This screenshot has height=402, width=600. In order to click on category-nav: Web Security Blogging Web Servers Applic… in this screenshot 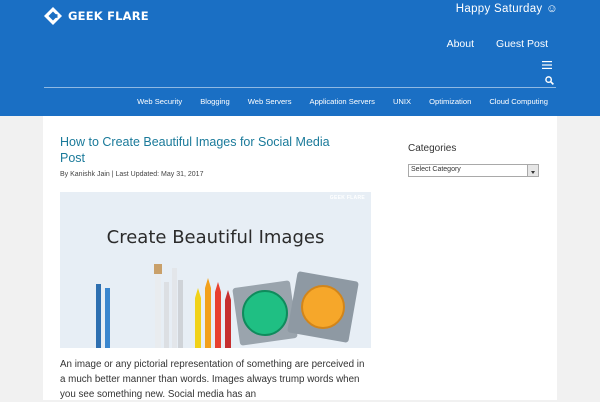, I will do `click(342, 101)`.